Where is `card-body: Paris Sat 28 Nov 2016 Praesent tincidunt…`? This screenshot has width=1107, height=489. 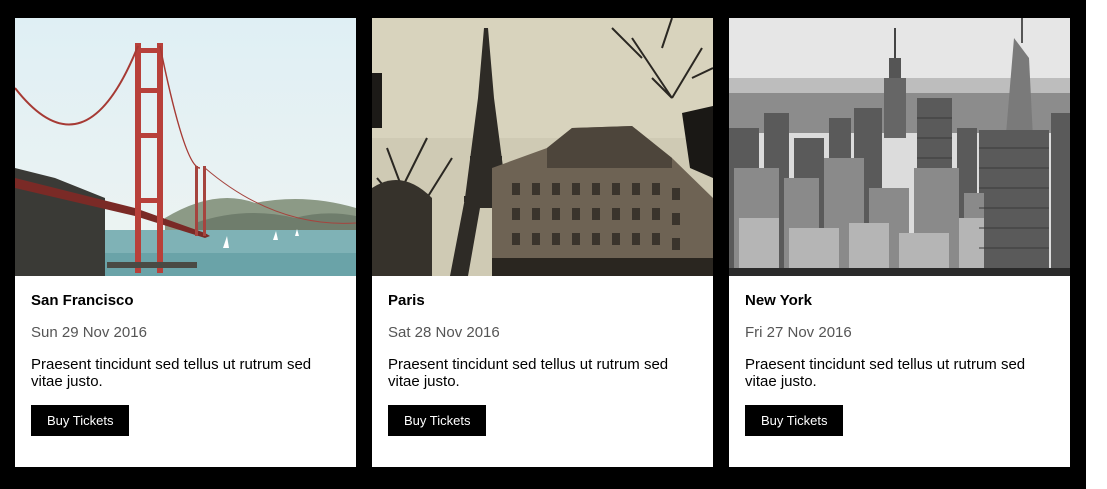
card-body: Paris Sat 28 Nov 2016 Praesent tincidunt… is located at coordinates (542, 363).